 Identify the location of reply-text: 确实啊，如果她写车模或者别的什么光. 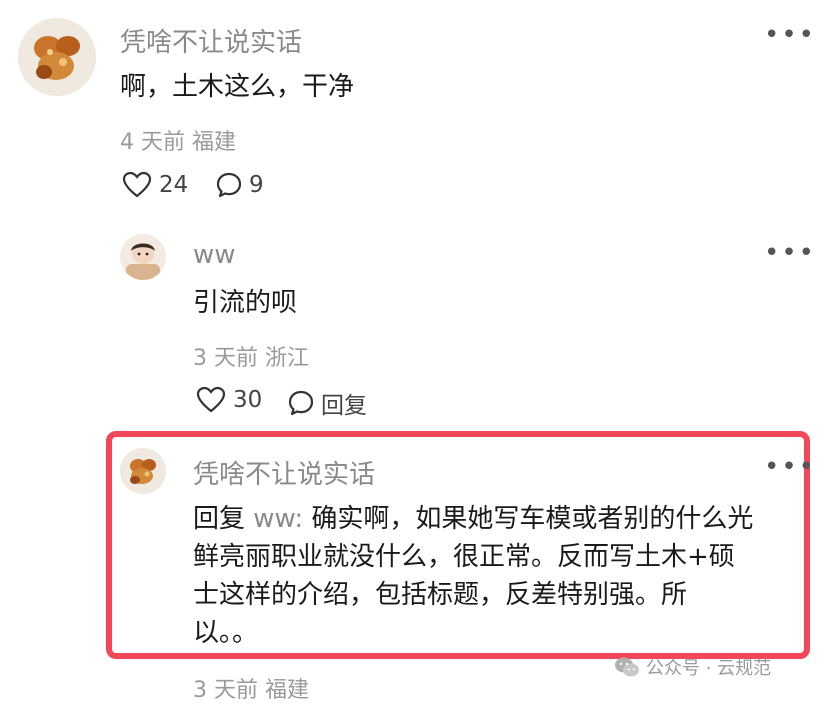
(532, 519).